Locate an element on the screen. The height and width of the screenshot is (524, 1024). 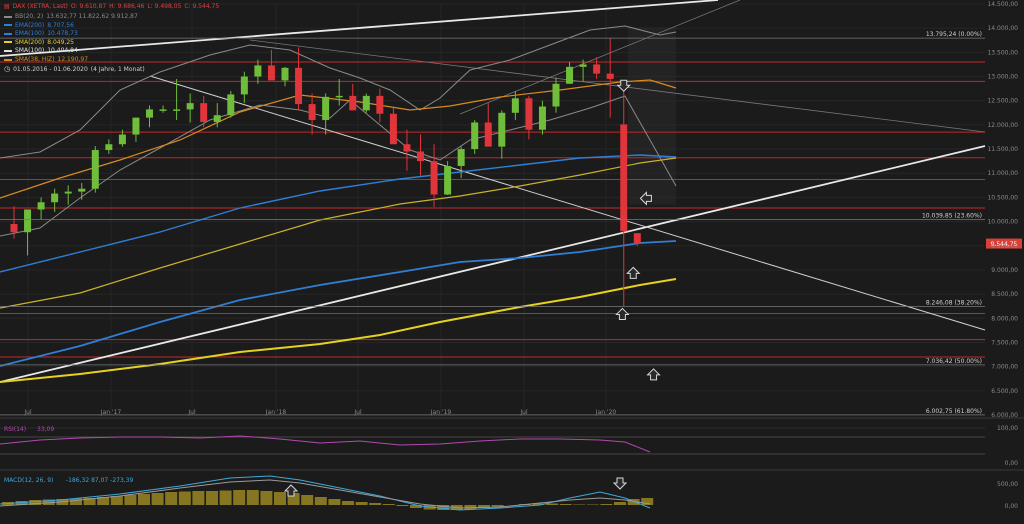
instrument-icon: ▤ is located at coordinates (7, 6).